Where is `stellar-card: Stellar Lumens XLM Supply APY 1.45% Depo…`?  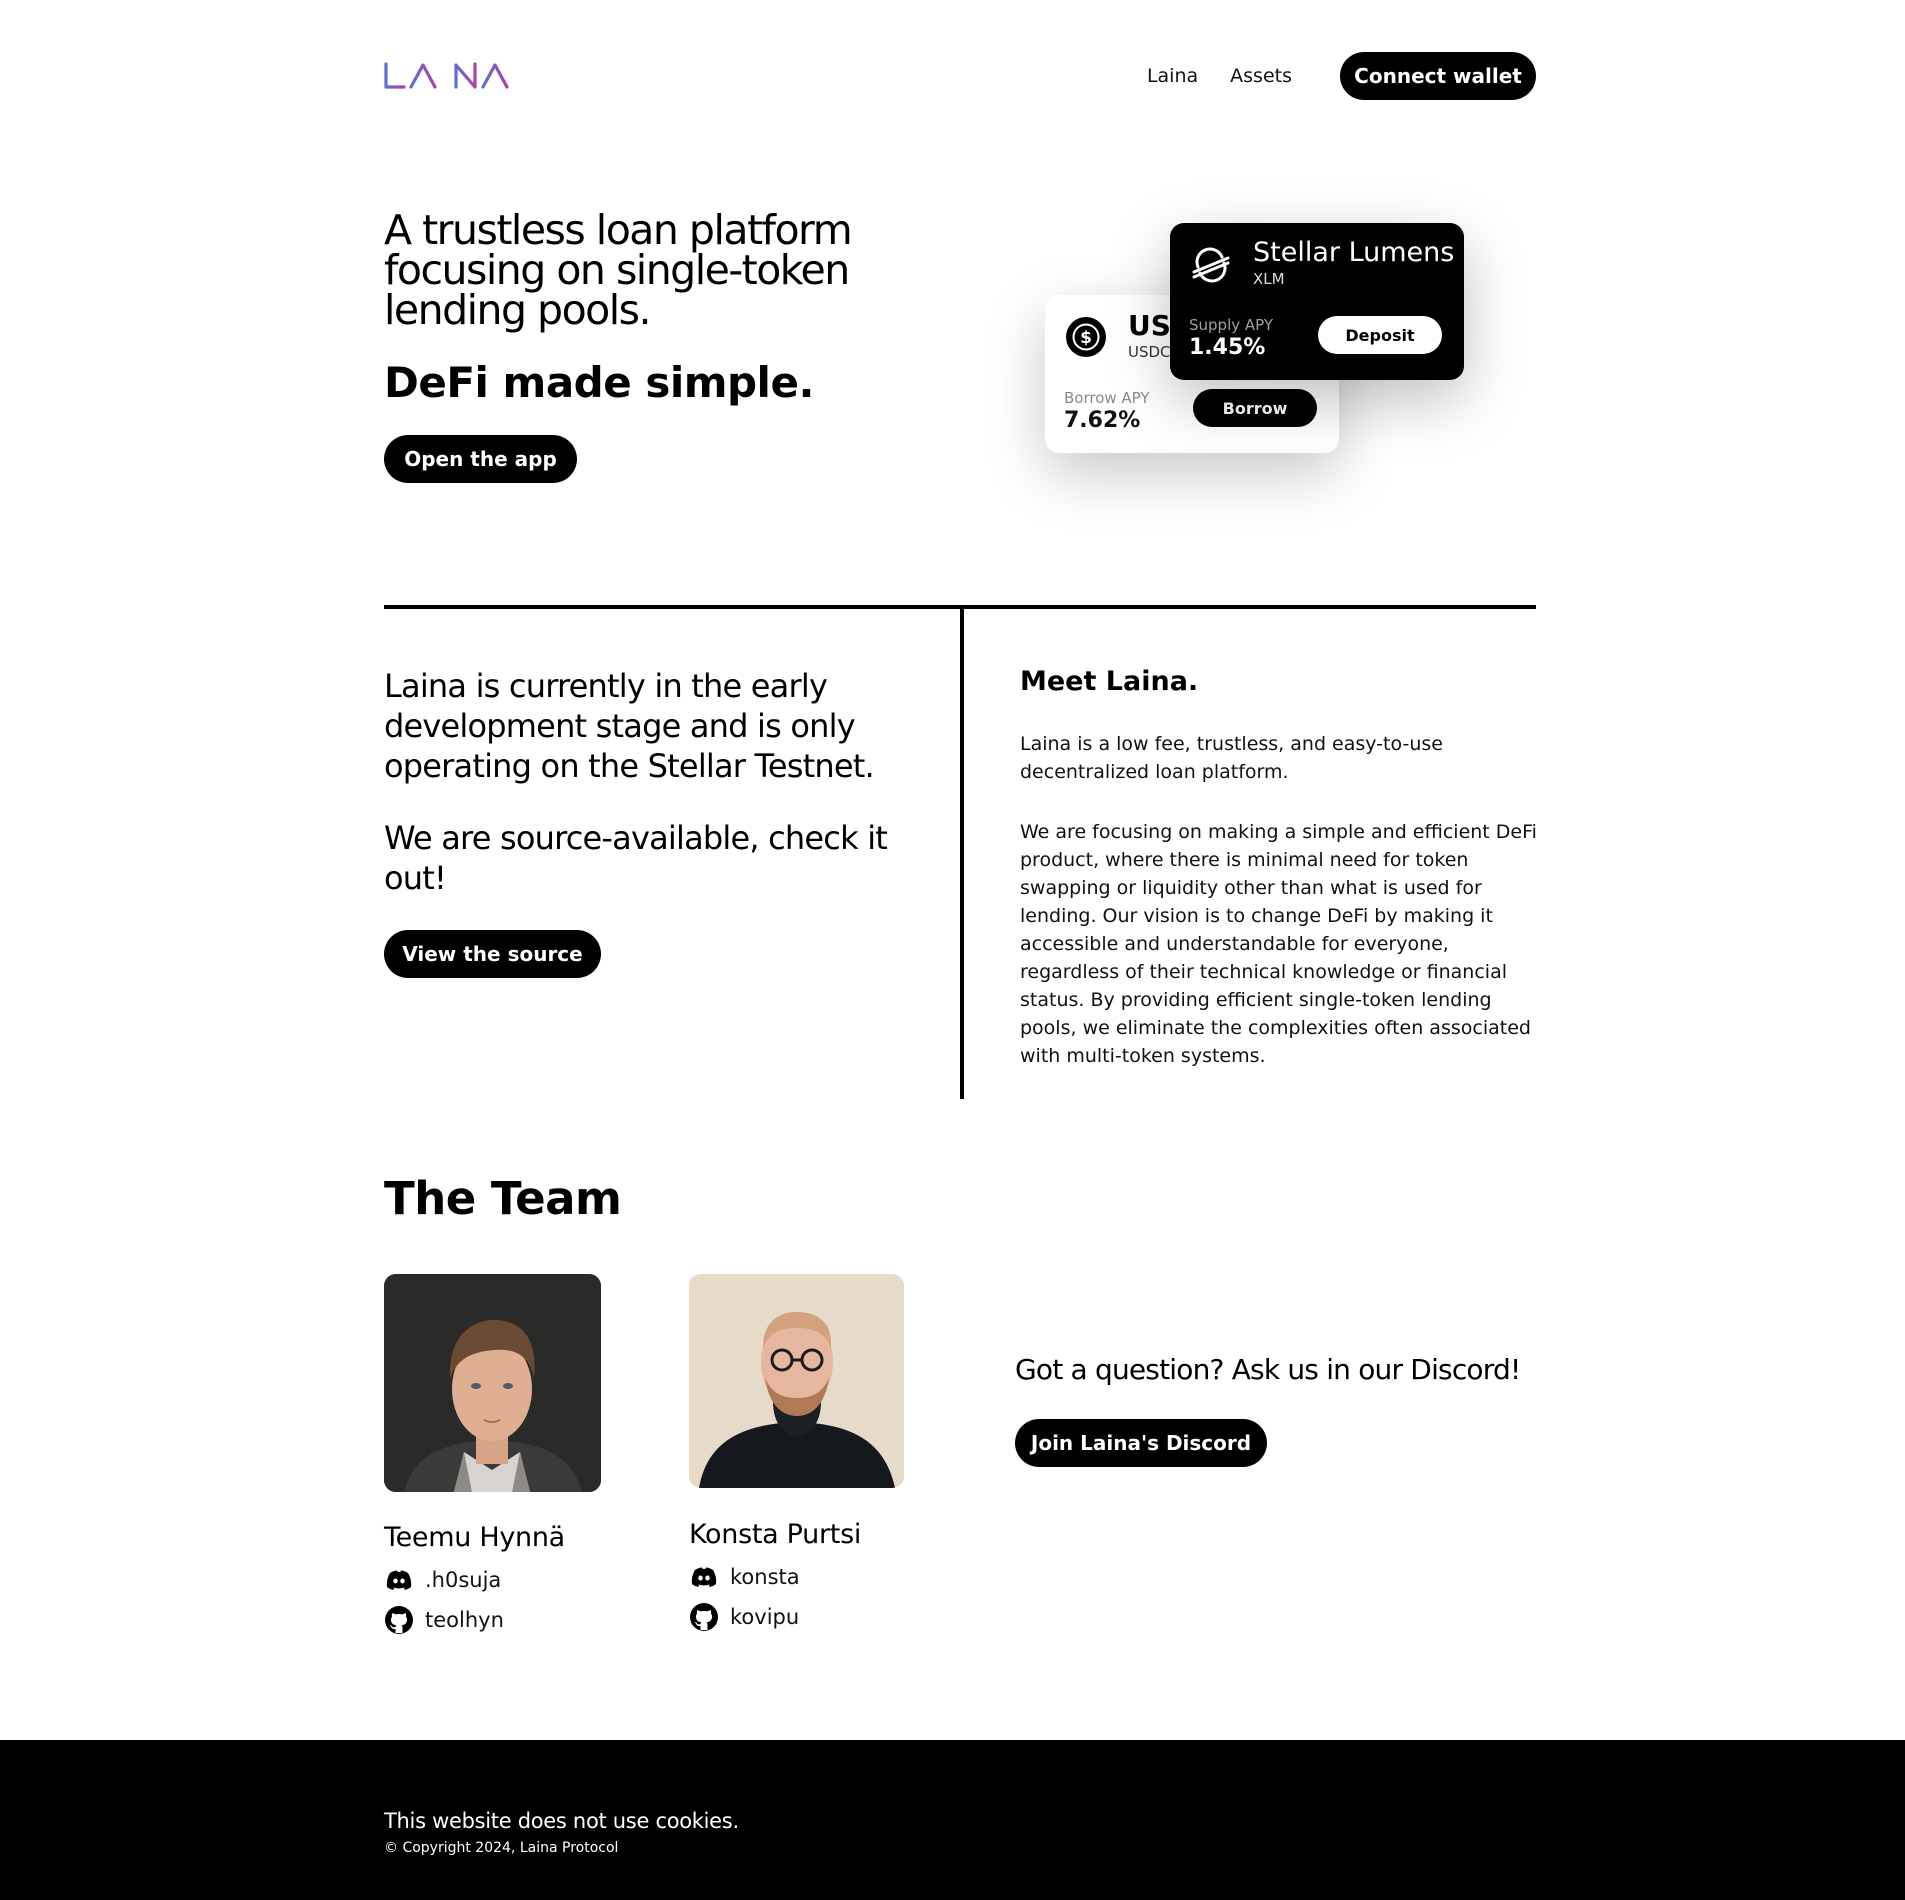 stellar-card: Stellar Lumens XLM Supply APY 1.45% Depo… is located at coordinates (1317, 301).